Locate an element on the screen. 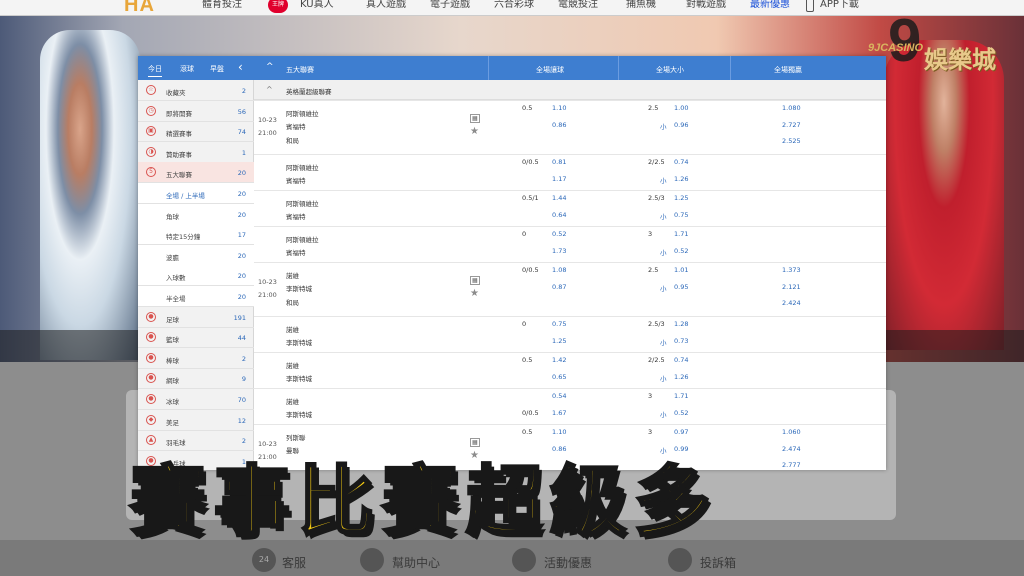 The width and height of the screenshot is (1024, 576). sidebar-item: 5 五大聯賽 20 is located at coordinates (196, 173).